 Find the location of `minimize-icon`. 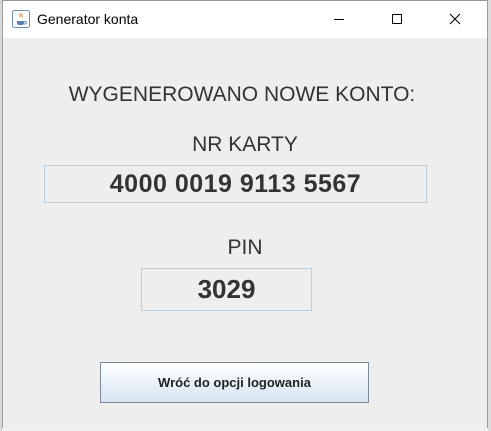

minimize-icon is located at coordinates (339, 19).